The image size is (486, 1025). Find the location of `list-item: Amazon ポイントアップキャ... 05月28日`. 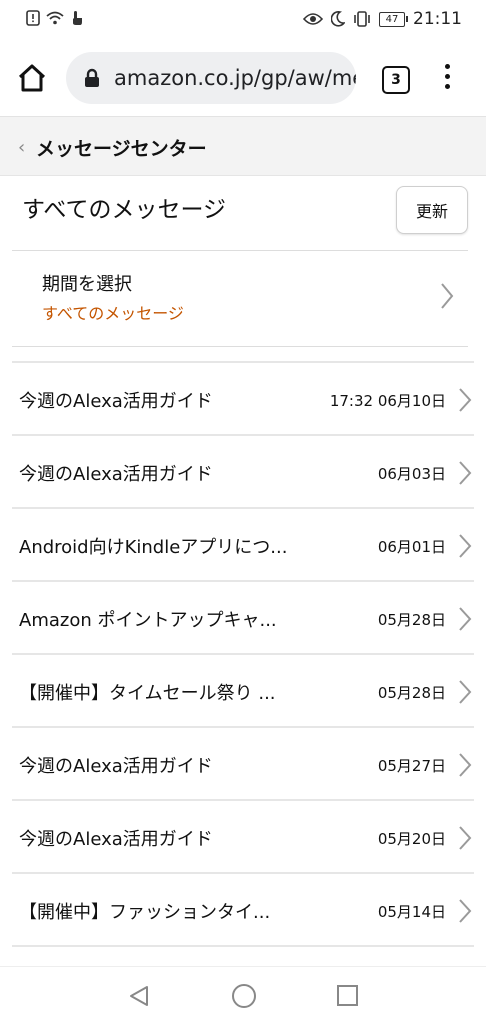

list-item: Amazon ポイントアップキャ... 05月28日 is located at coordinates (243, 616).